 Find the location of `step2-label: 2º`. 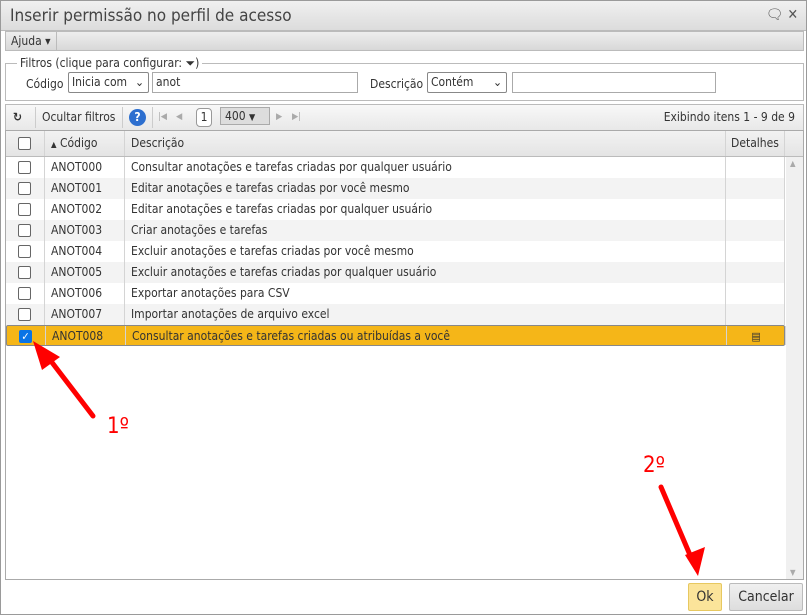

step2-label: 2º is located at coordinates (654, 465).